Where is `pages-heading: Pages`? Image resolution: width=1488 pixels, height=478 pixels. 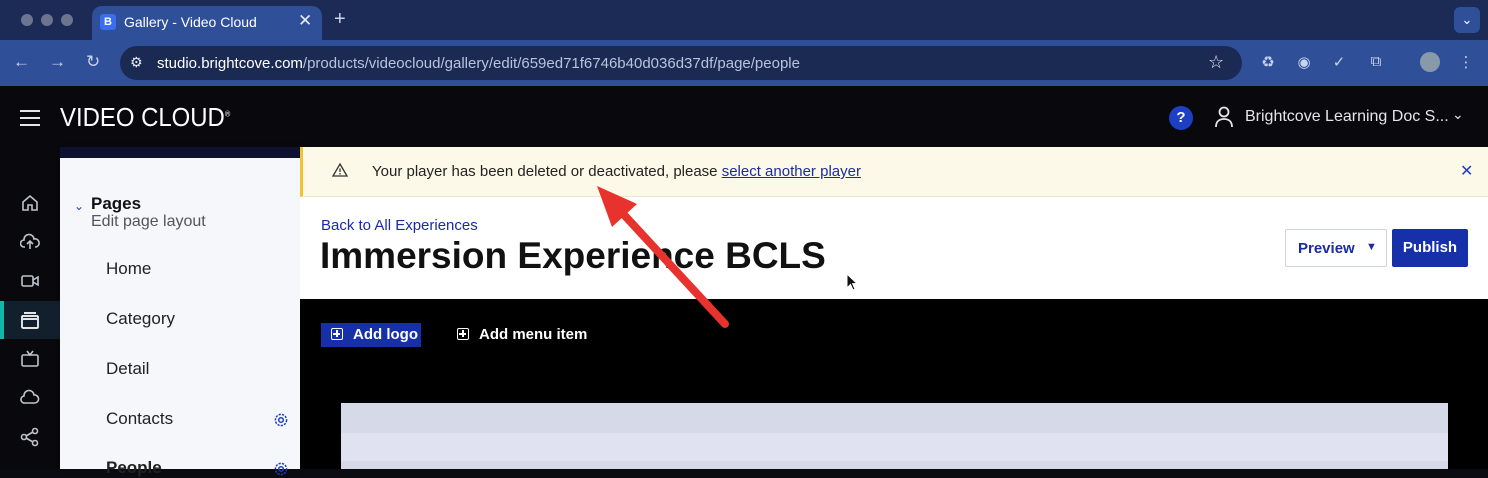
pages-heading: Pages is located at coordinates (116, 204).